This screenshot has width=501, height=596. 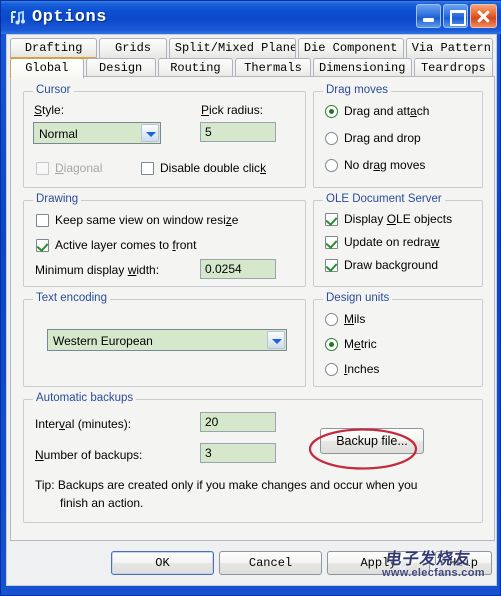 I want to click on min-display-width-label: Minimum display width:, so click(x=97, y=270).